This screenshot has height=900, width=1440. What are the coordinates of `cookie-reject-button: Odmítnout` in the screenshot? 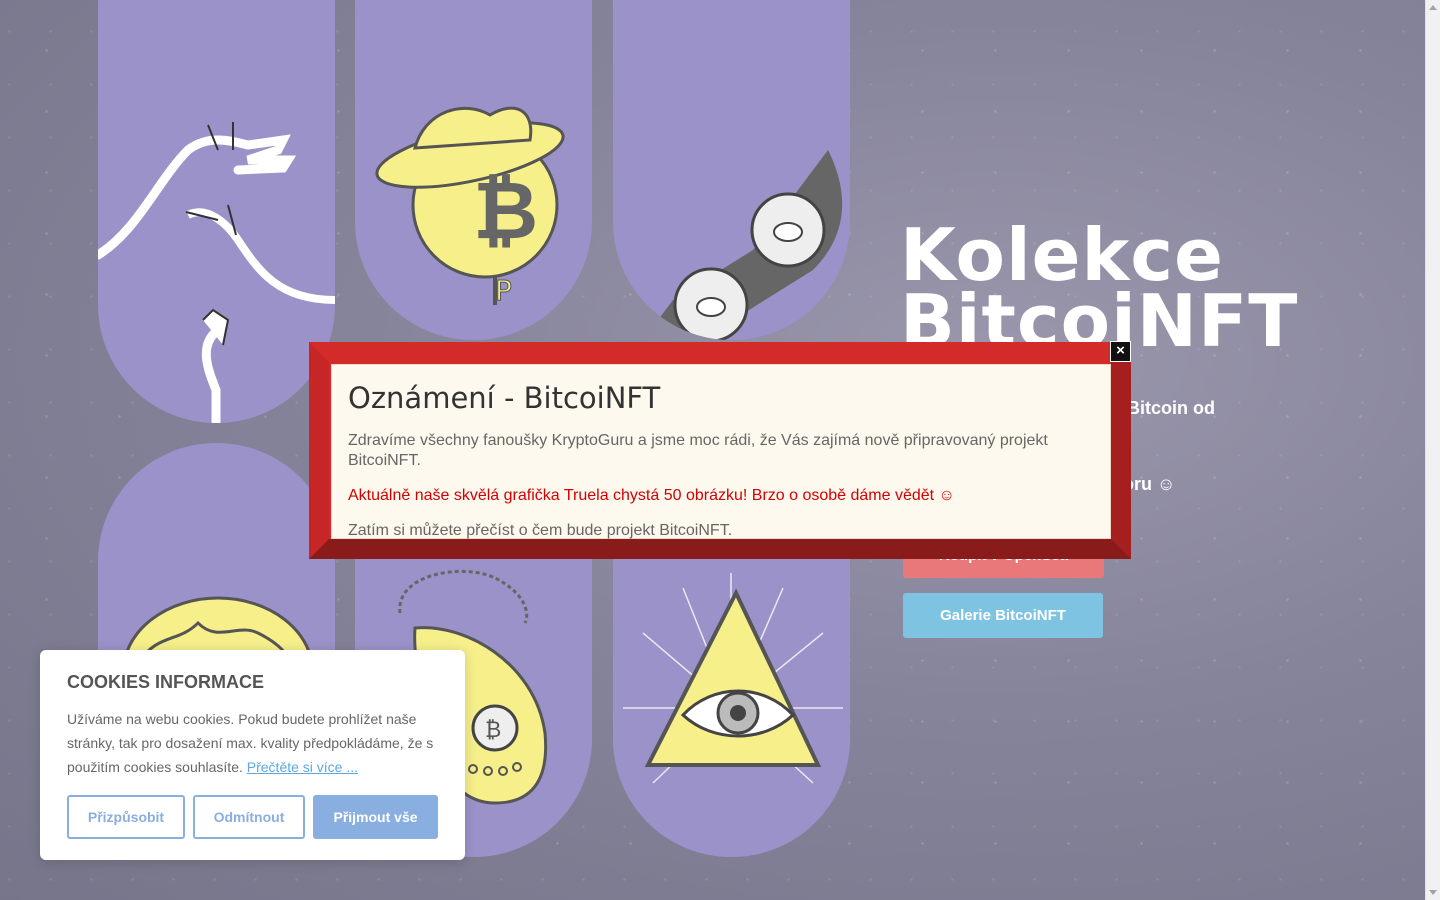 It's located at (249, 817).